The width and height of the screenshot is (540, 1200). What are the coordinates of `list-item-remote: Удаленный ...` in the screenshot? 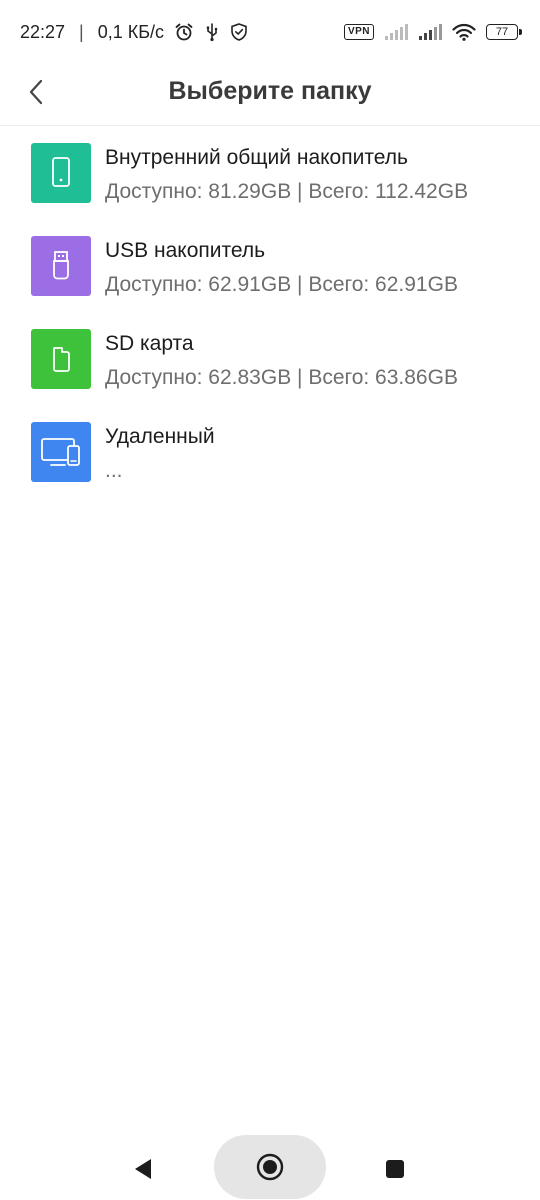 It's located at (270, 453).